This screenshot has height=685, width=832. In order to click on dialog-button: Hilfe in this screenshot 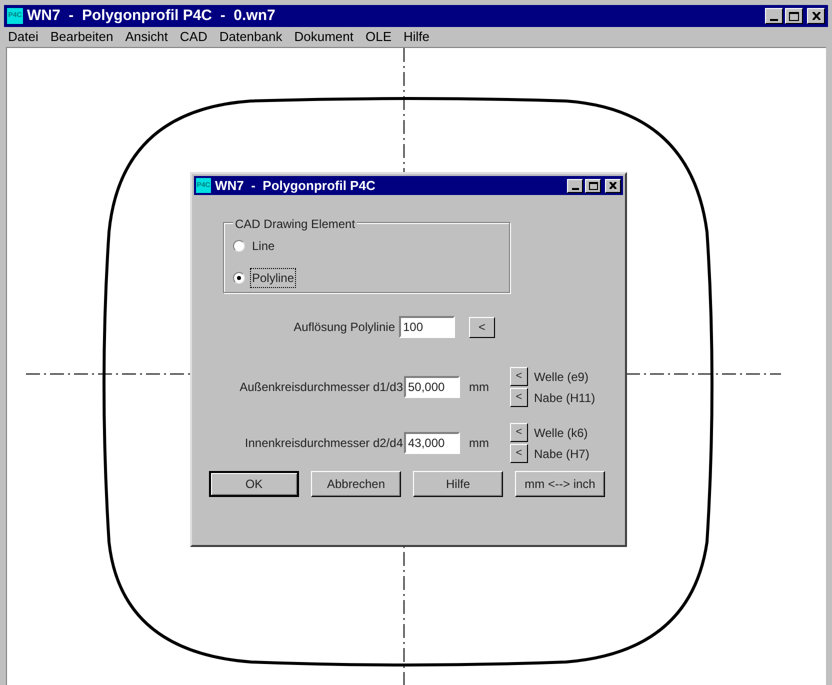, I will do `click(458, 484)`.